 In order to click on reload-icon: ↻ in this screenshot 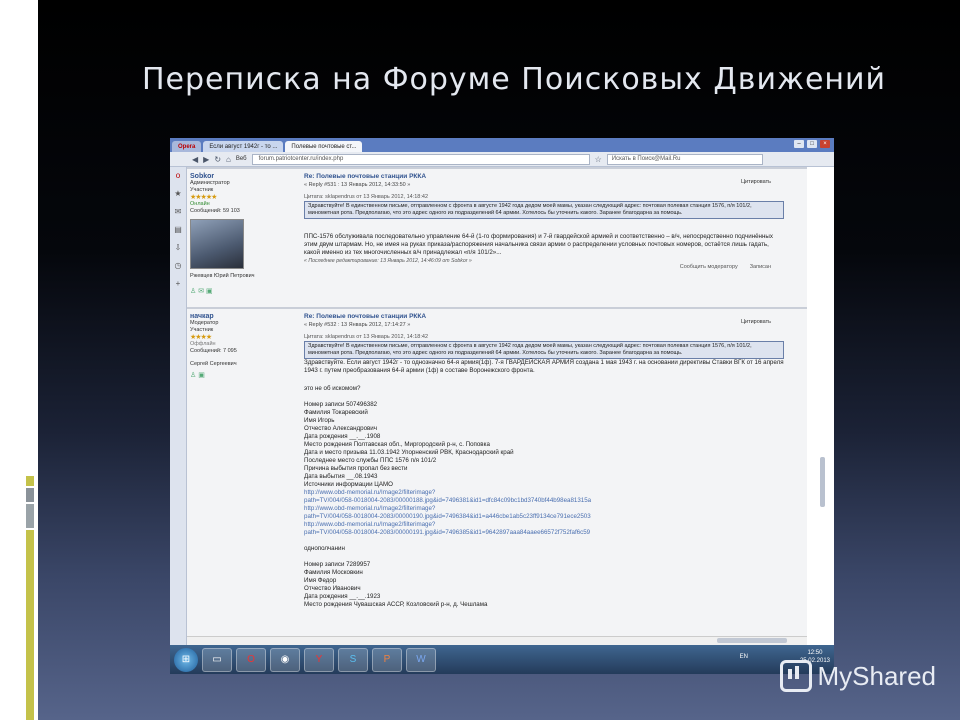, I will do `click(217, 159)`.